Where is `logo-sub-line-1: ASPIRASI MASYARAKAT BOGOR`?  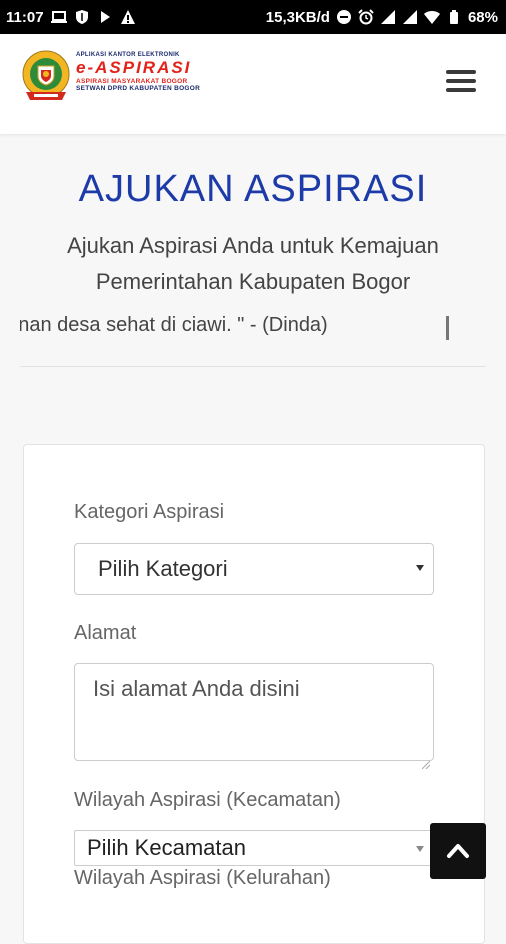 logo-sub-line-1: ASPIRASI MASYARAKAT BOGOR is located at coordinates (132, 81).